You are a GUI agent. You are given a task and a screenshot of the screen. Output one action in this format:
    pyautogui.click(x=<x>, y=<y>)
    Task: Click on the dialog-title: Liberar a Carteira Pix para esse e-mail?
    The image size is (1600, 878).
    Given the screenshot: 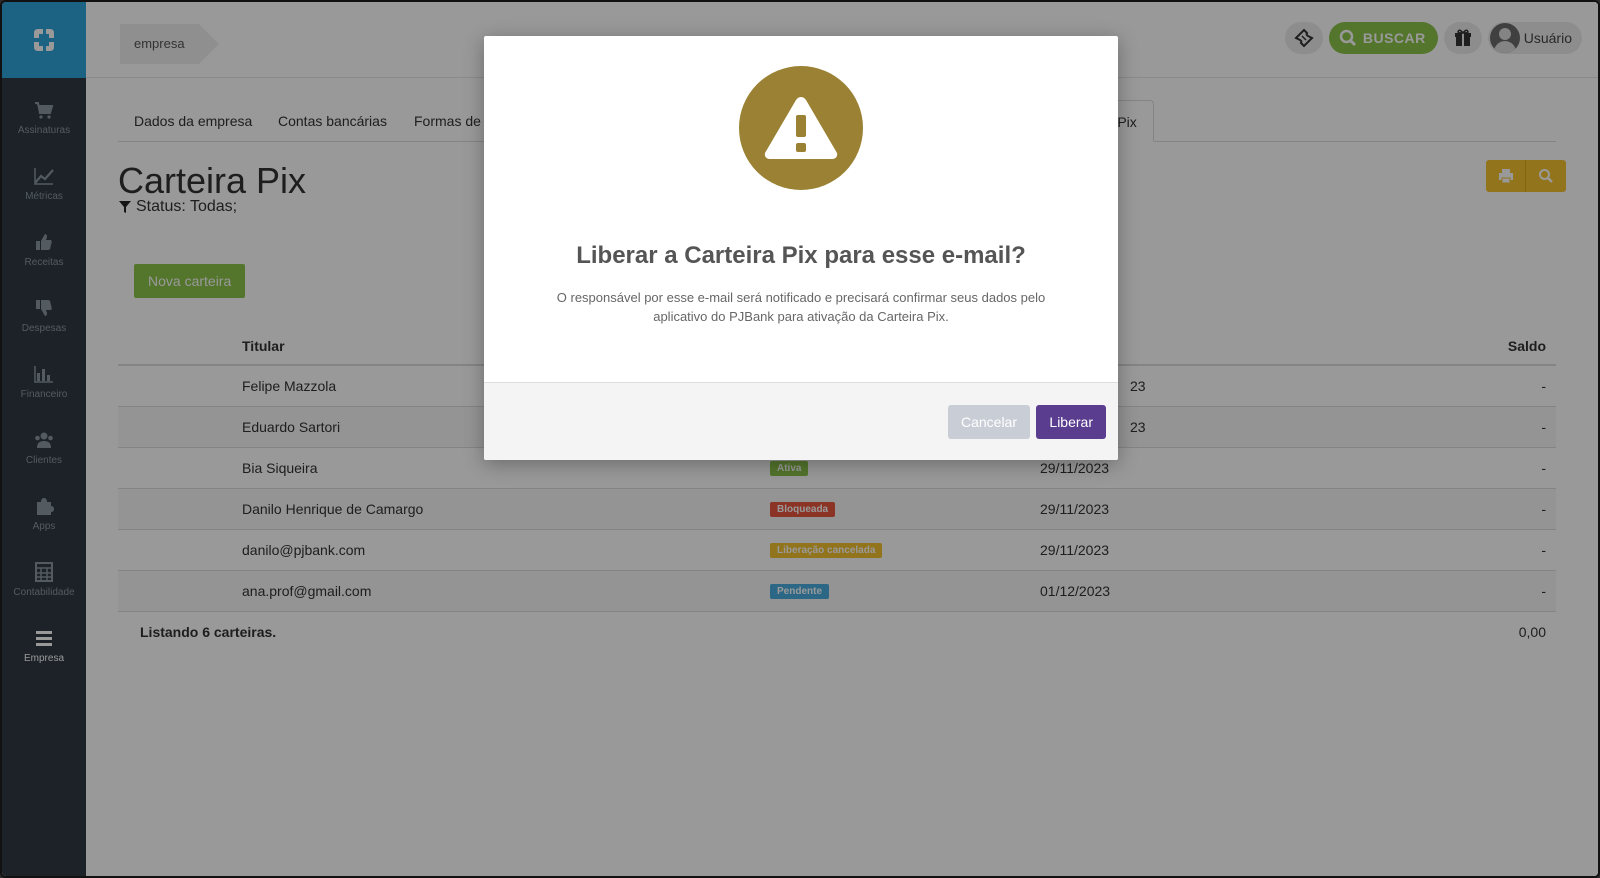 What is the action you would take?
    pyautogui.click(x=801, y=255)
    